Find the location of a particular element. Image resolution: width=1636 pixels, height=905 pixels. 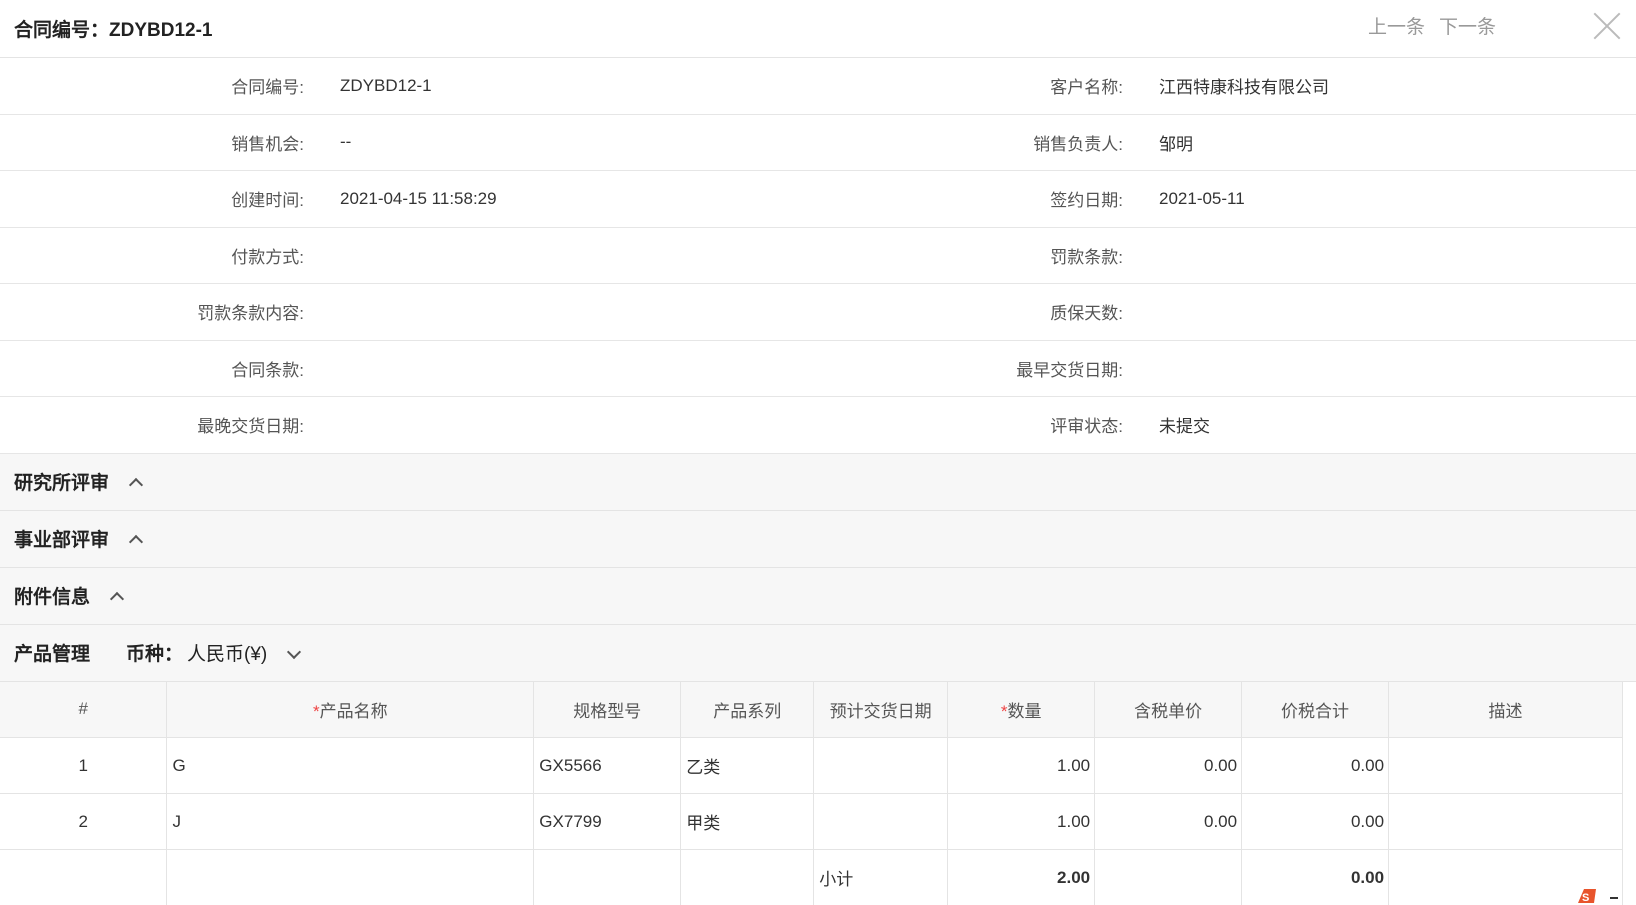

detail-header: 合同编号：ZDYBD12-1 上一条 下一条 is located at coordinates (818, 29).